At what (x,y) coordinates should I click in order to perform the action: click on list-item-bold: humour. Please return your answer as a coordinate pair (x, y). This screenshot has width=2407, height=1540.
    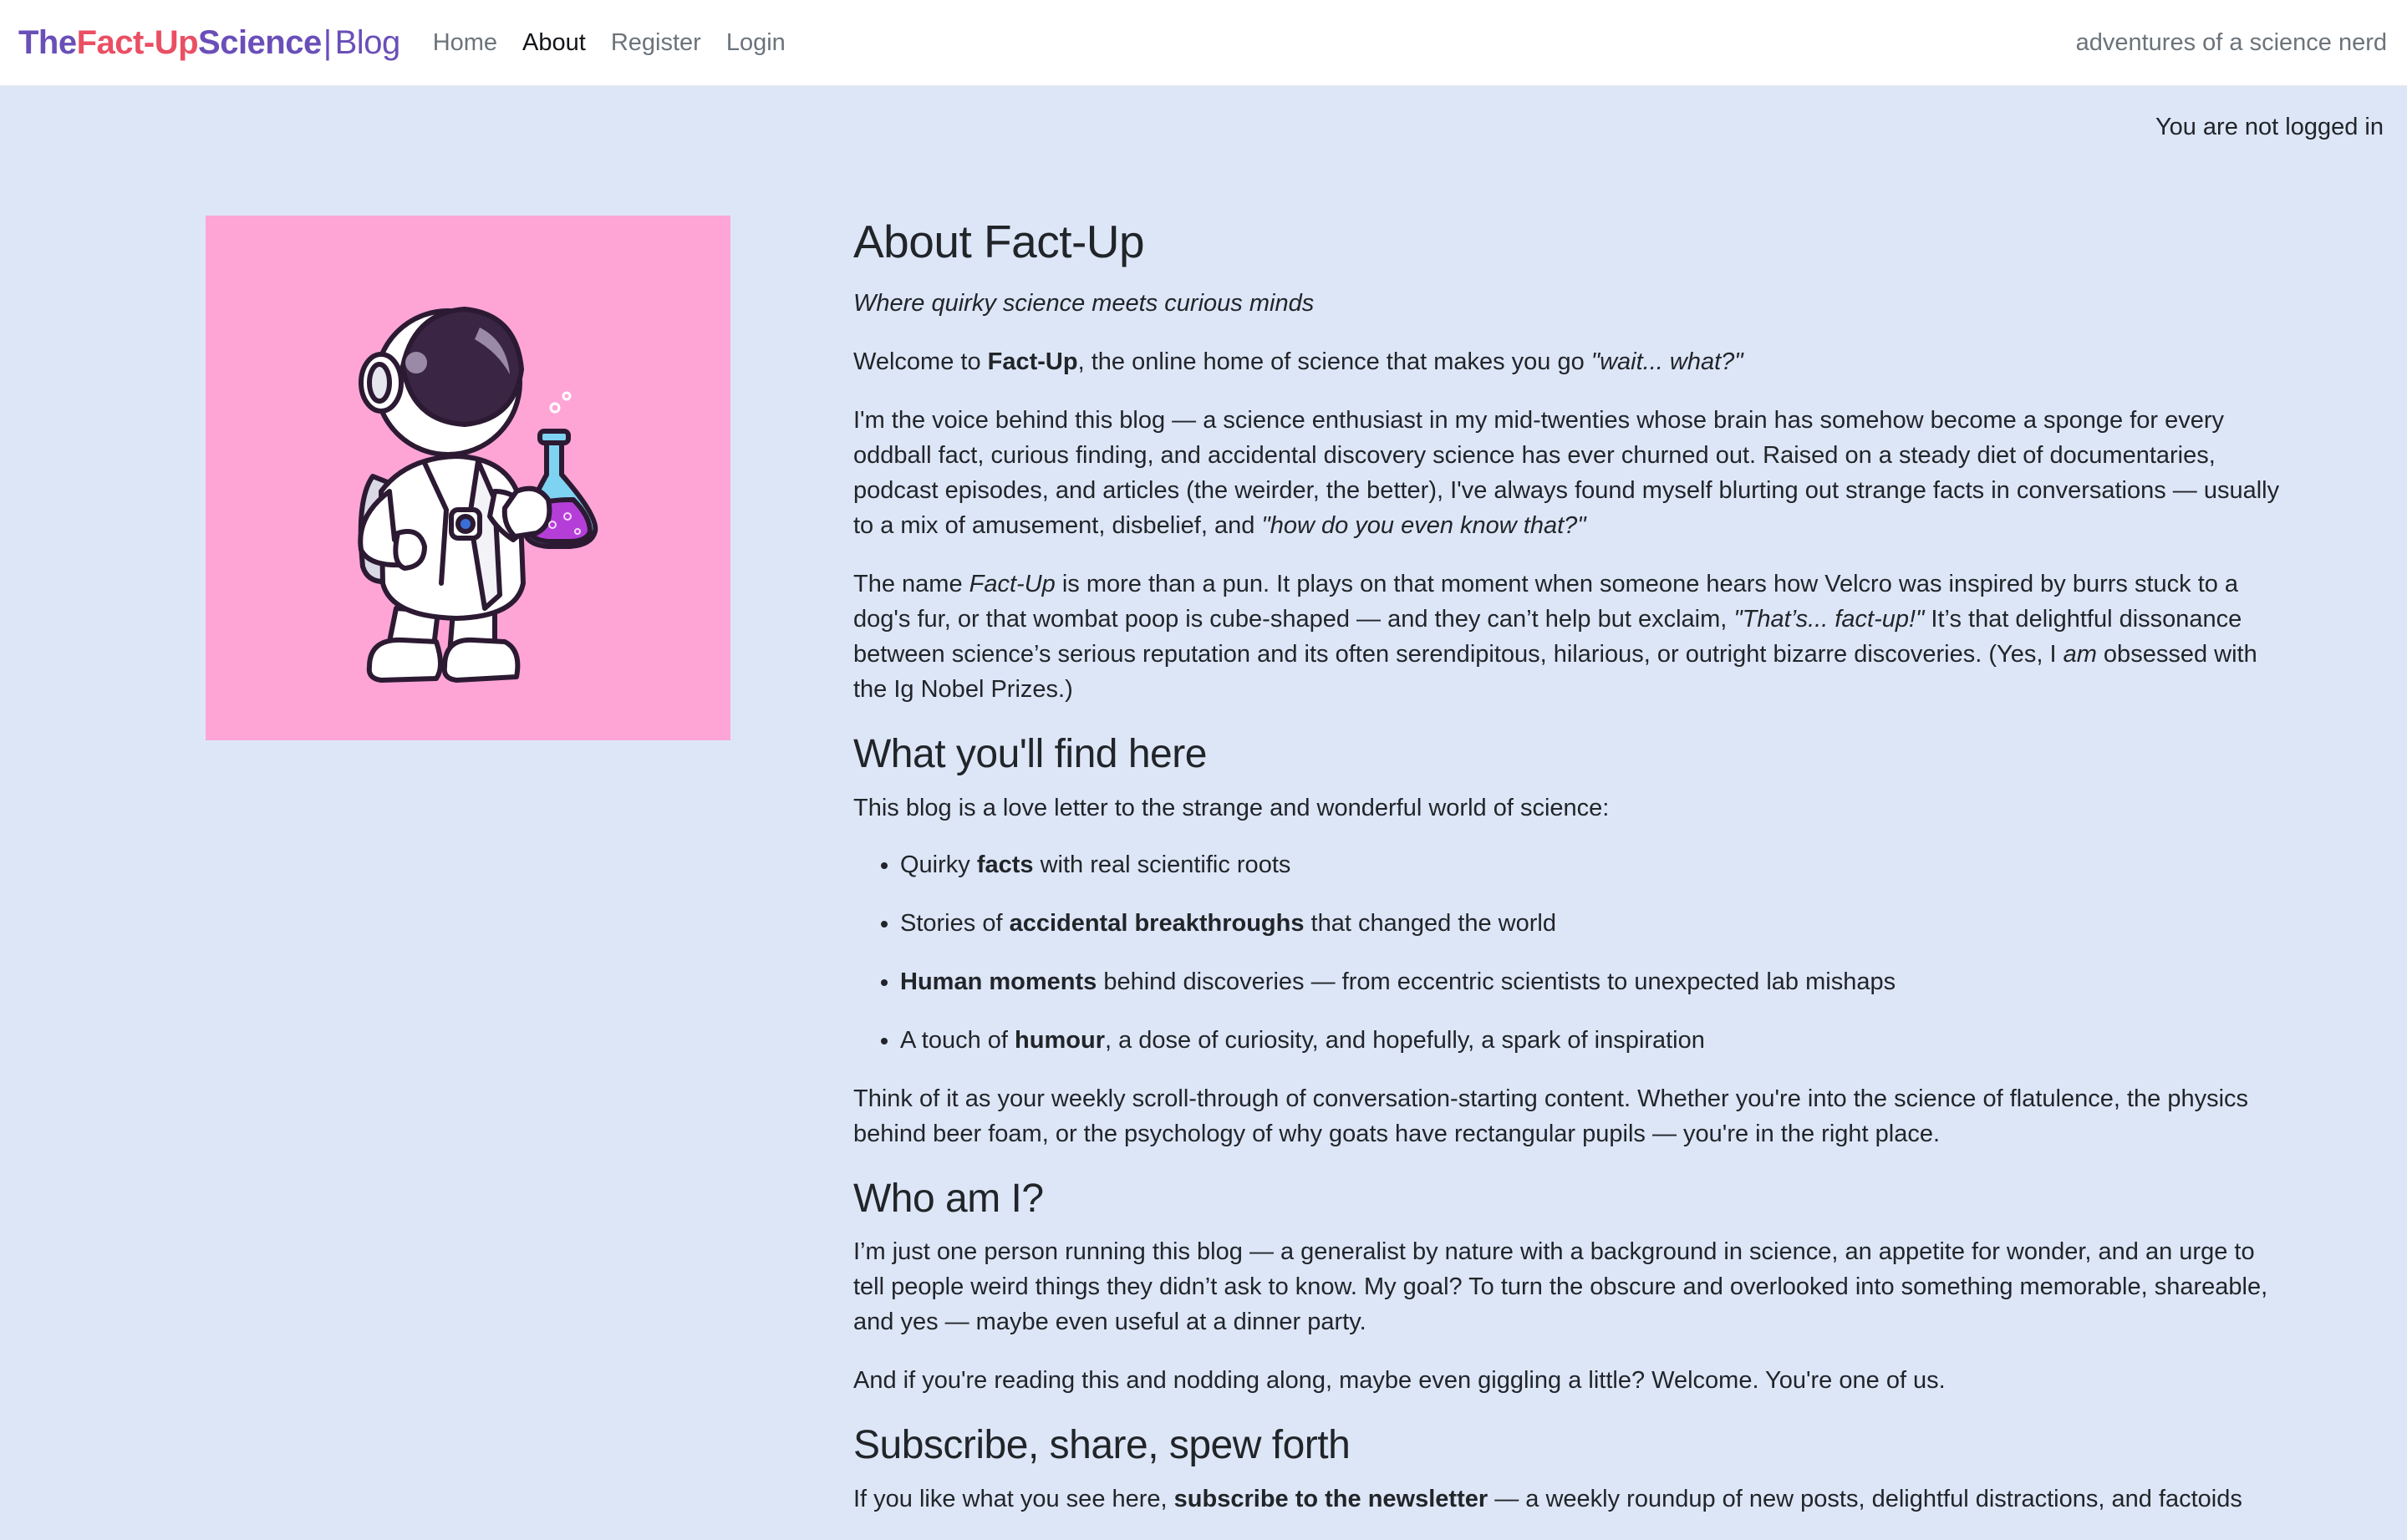
    Looking at the image, I should click on (1060, 1040).